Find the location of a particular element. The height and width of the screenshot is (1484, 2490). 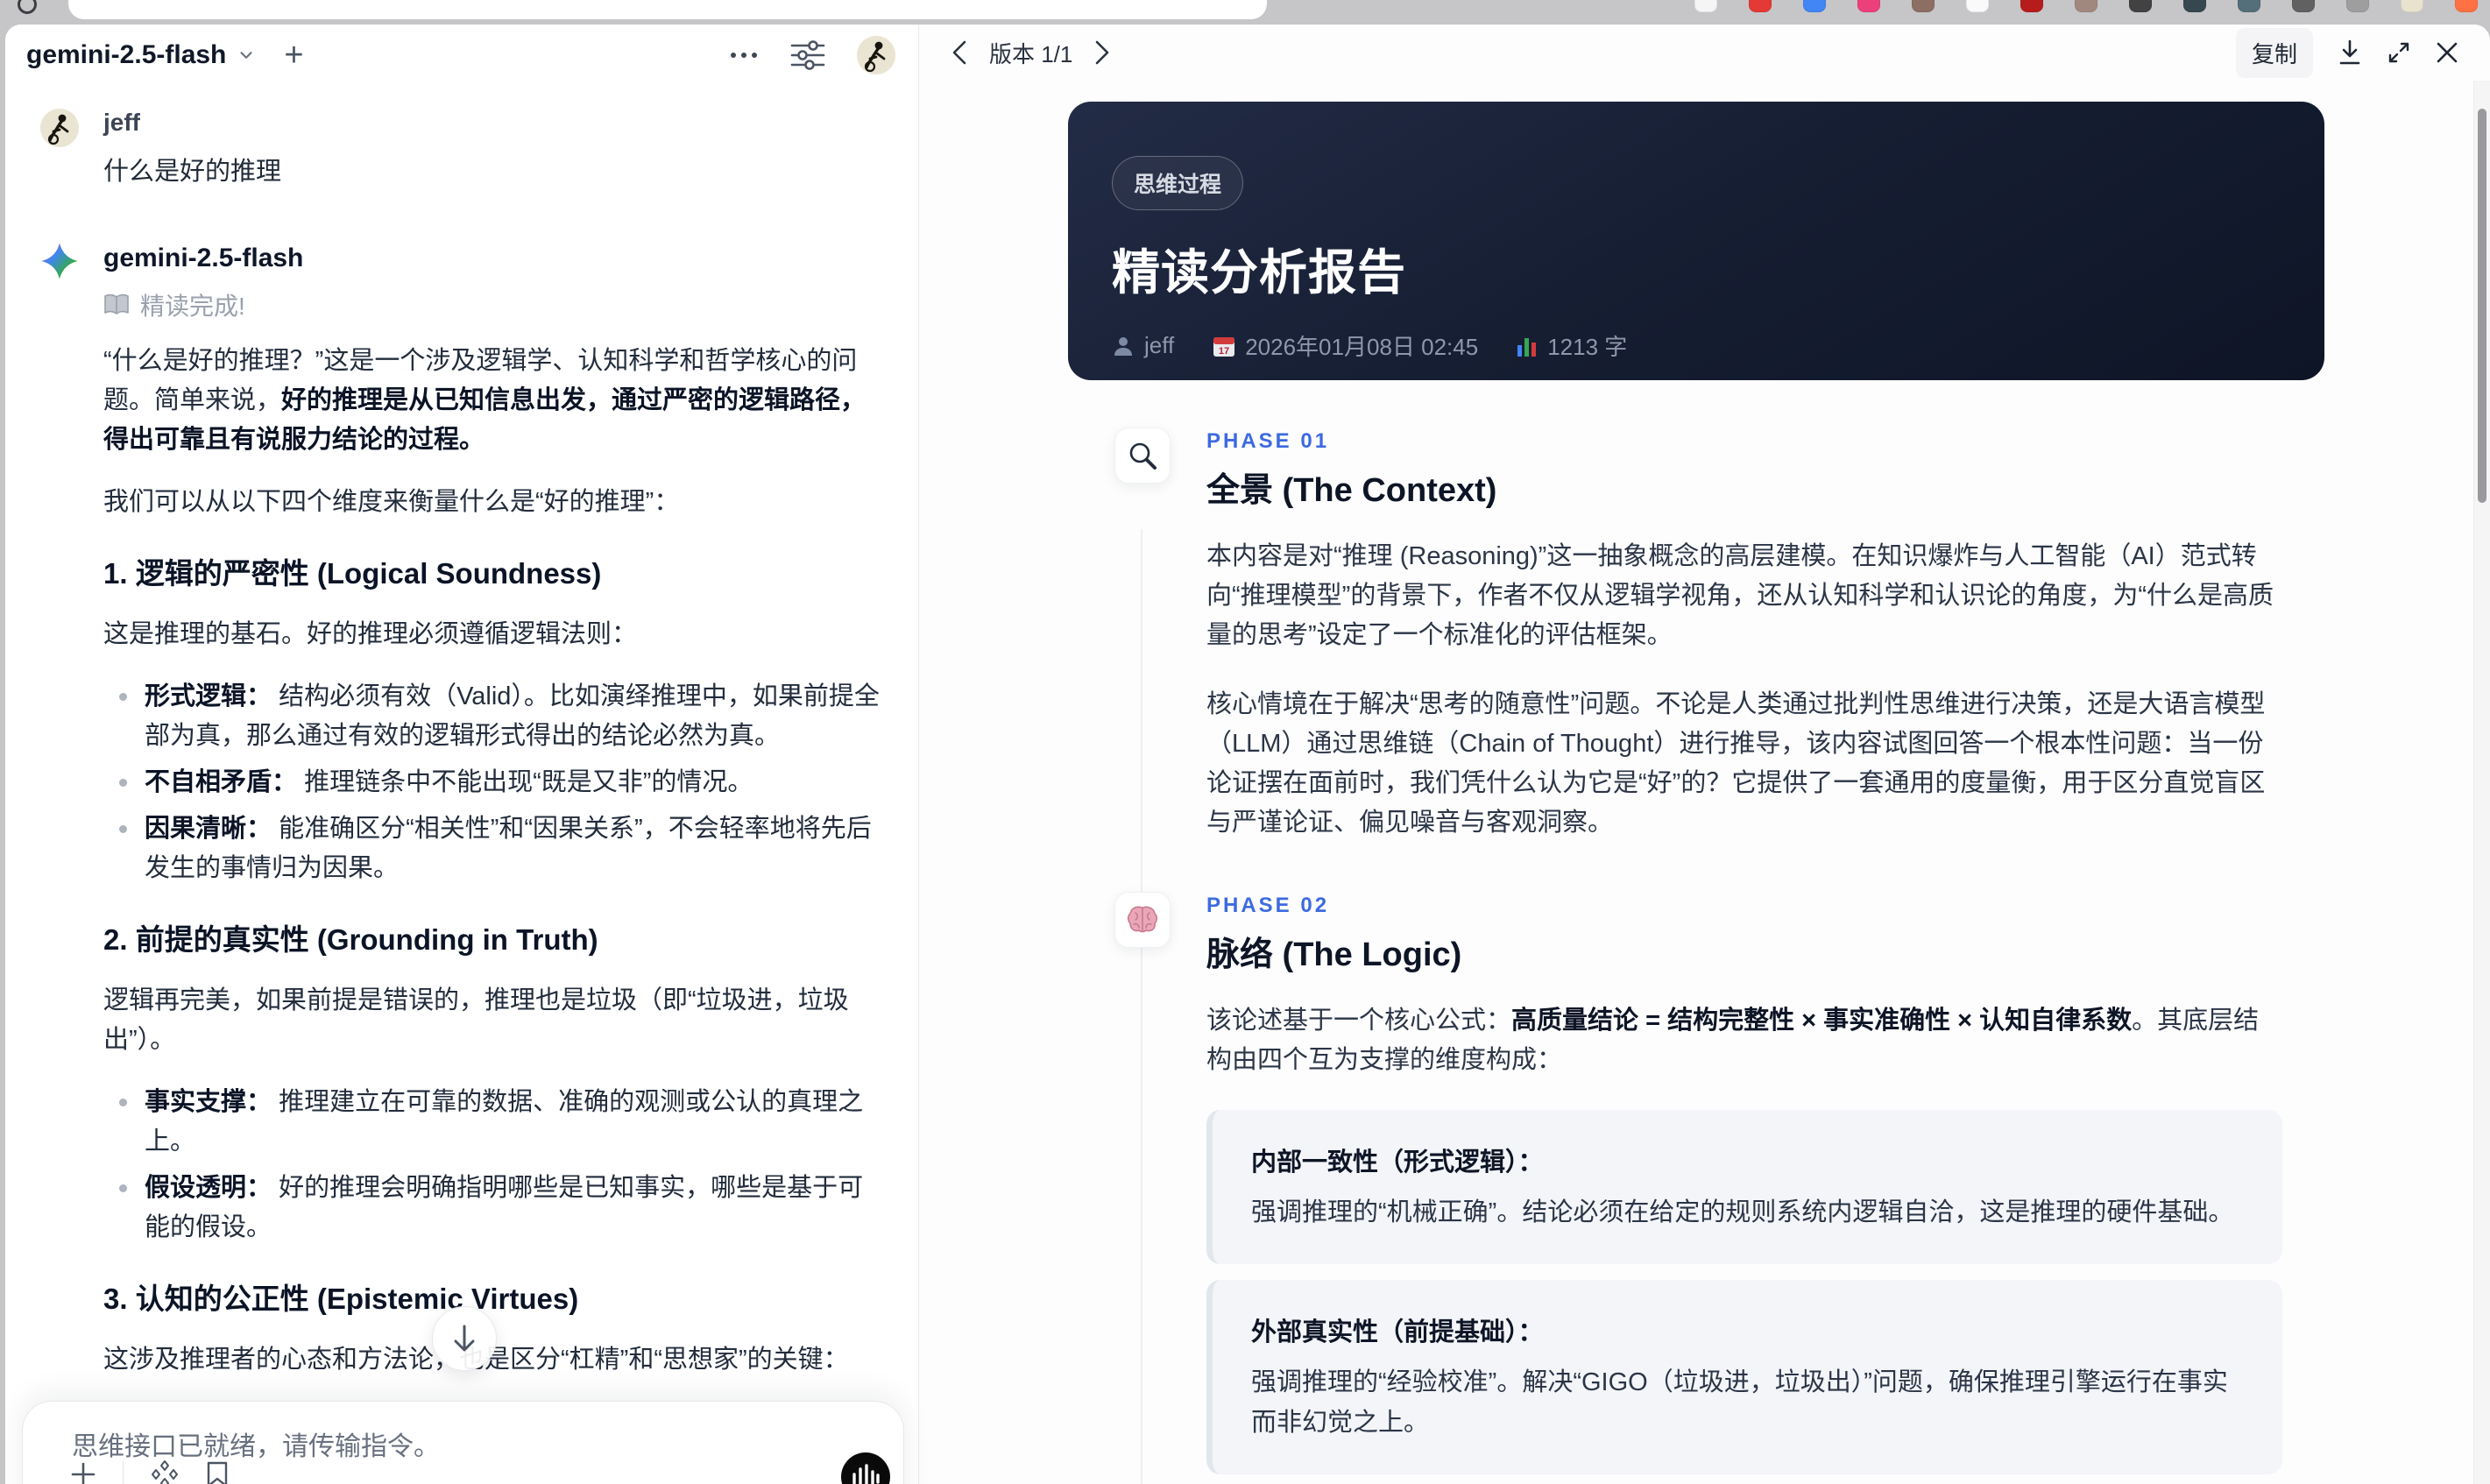

arrow-down-icon is located at coordinates (465, 1338).